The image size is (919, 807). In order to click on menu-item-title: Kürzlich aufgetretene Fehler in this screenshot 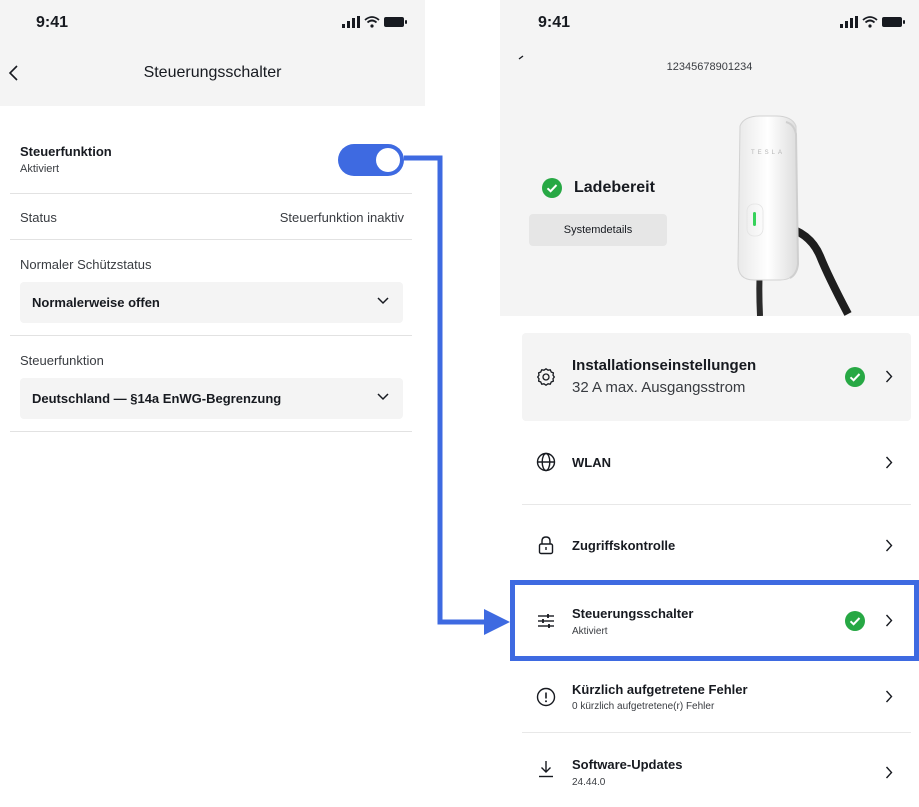, I will do `click(660, 689)`.